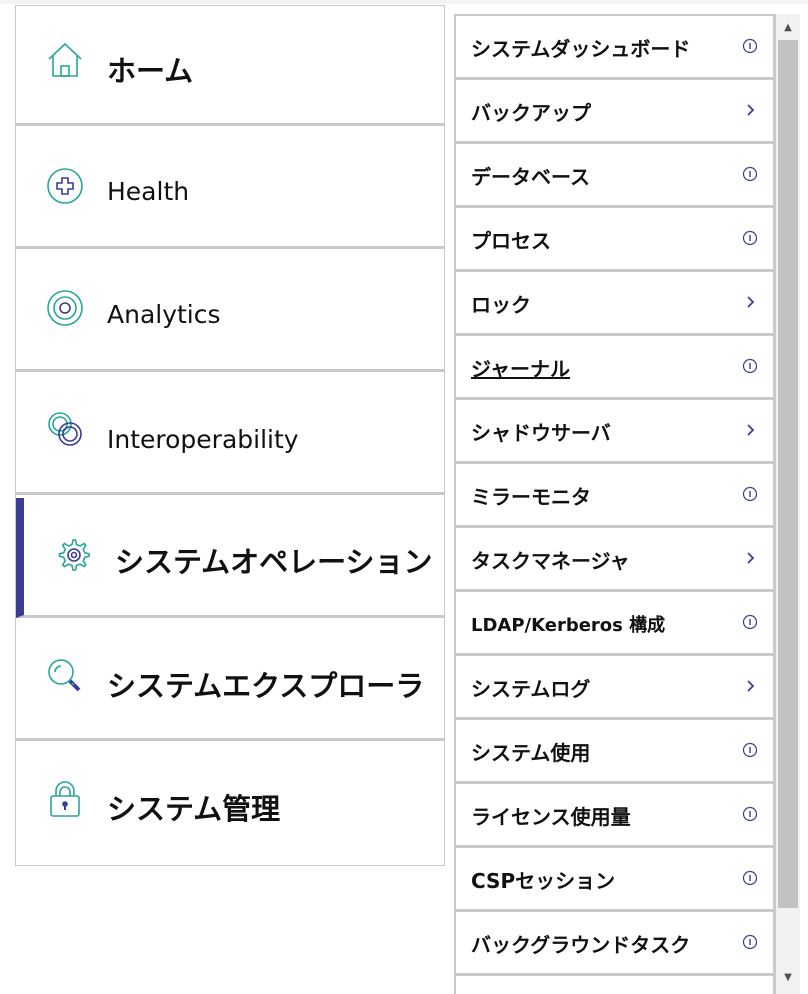  I want to click on gear-icon, so click(73, 555).